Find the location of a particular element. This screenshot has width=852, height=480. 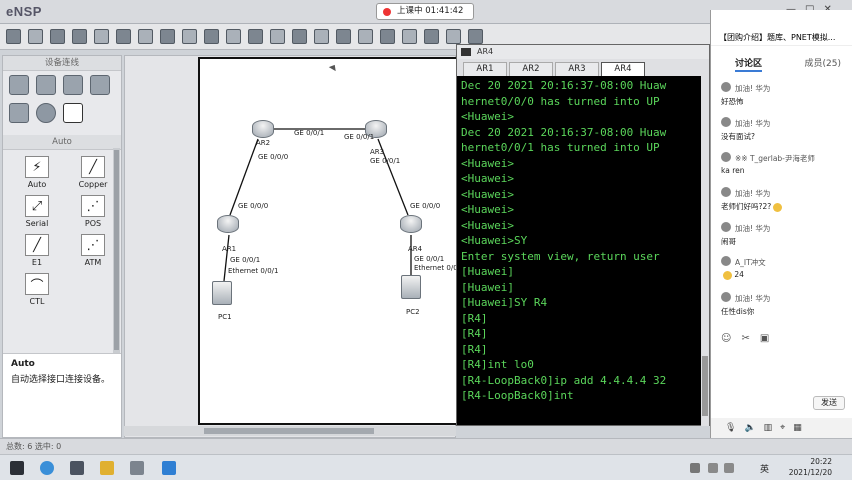

new-topology-icon is located at coordinates (13, 36).